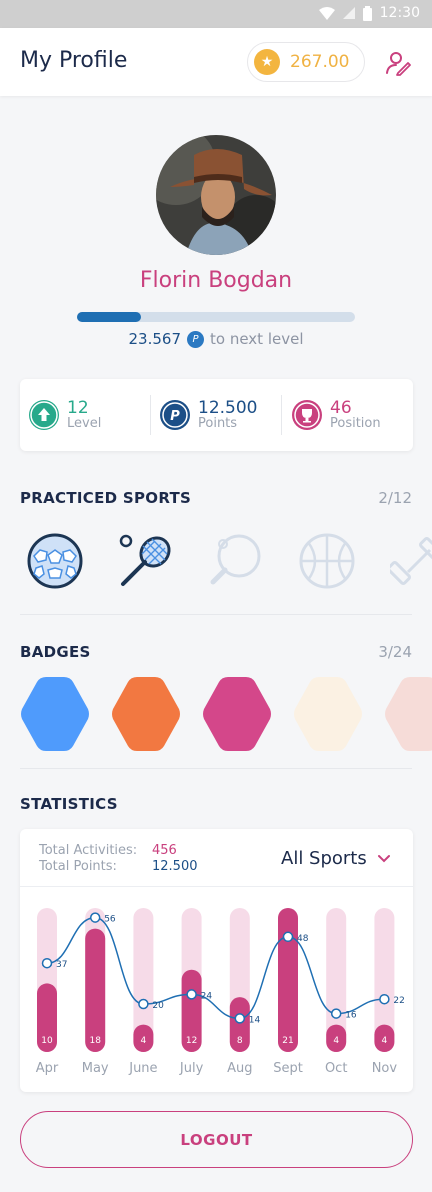 The width and height of the screenshot is (432, 1192). Describe the element at coordinates (88, 850) in the screenshot. I see `total-activities-label: Total Activities:` at that location.